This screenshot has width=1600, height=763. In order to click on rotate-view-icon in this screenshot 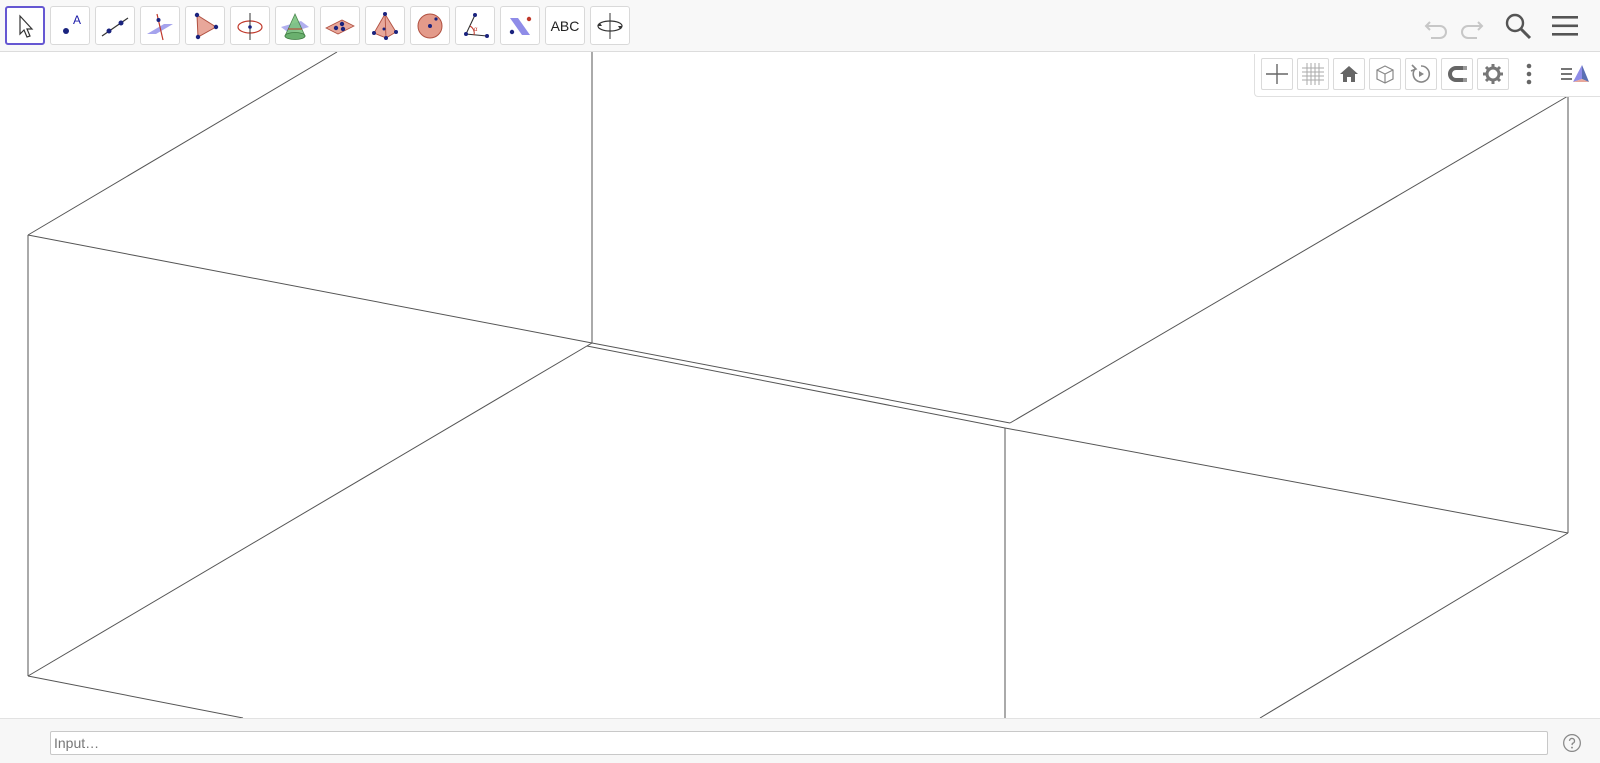, I will do `click(610, 25)`.